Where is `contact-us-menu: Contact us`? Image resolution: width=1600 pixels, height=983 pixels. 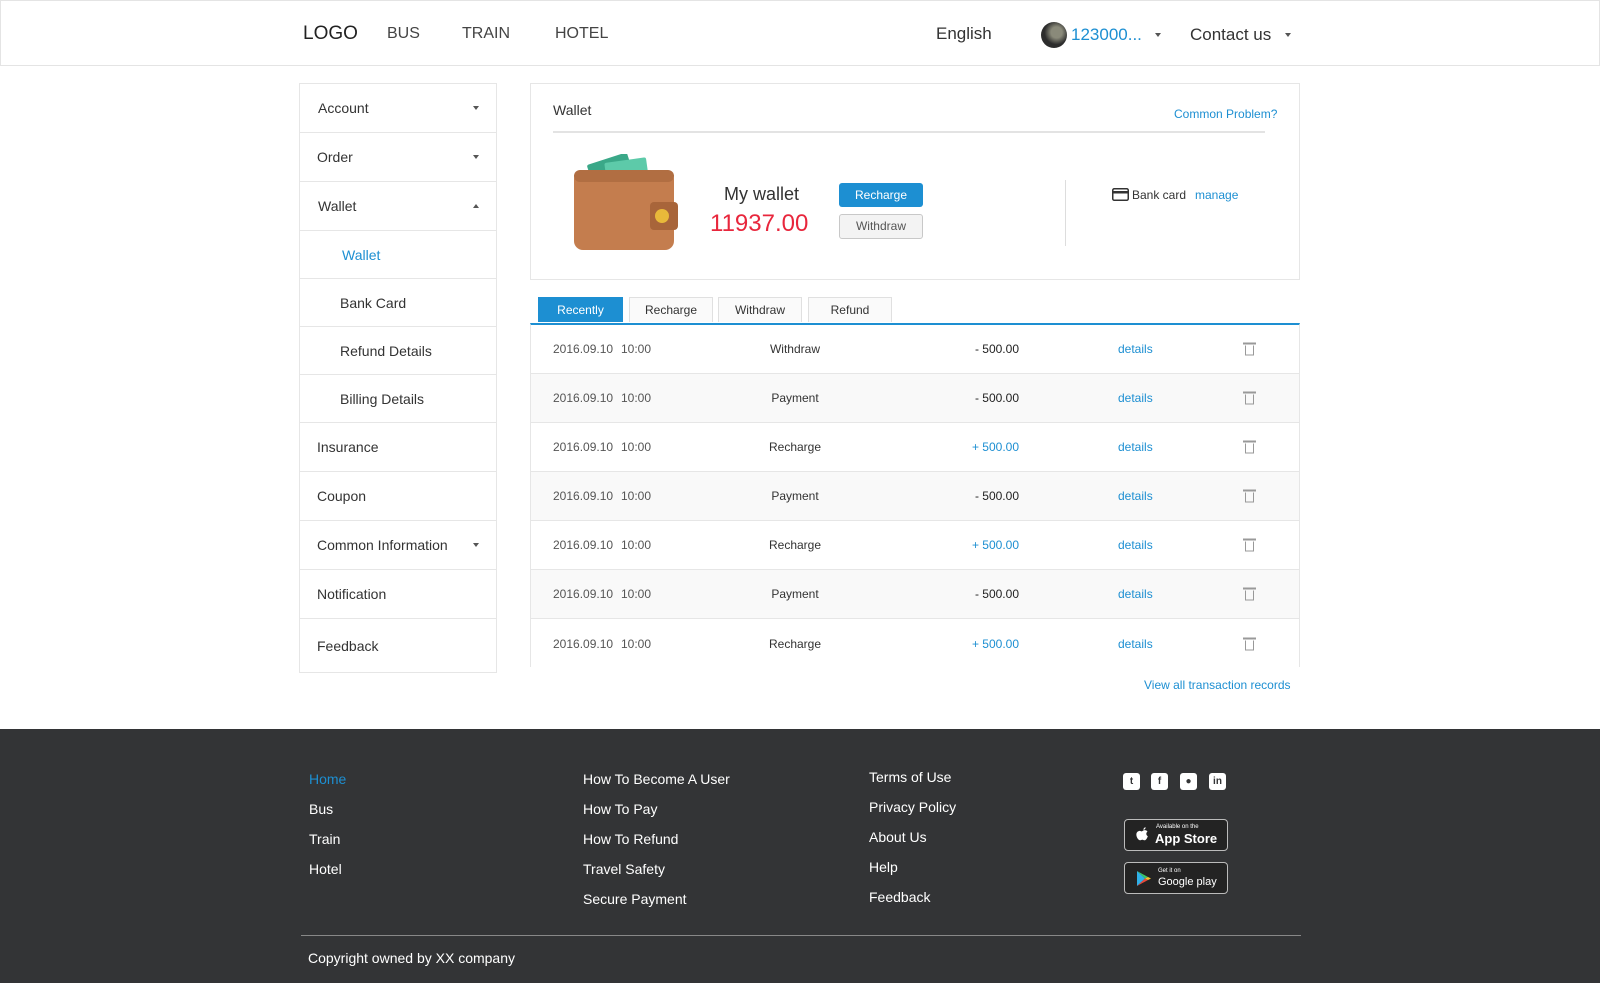 contact-us-menu: Contact us is located at coordinates (1230, 35).